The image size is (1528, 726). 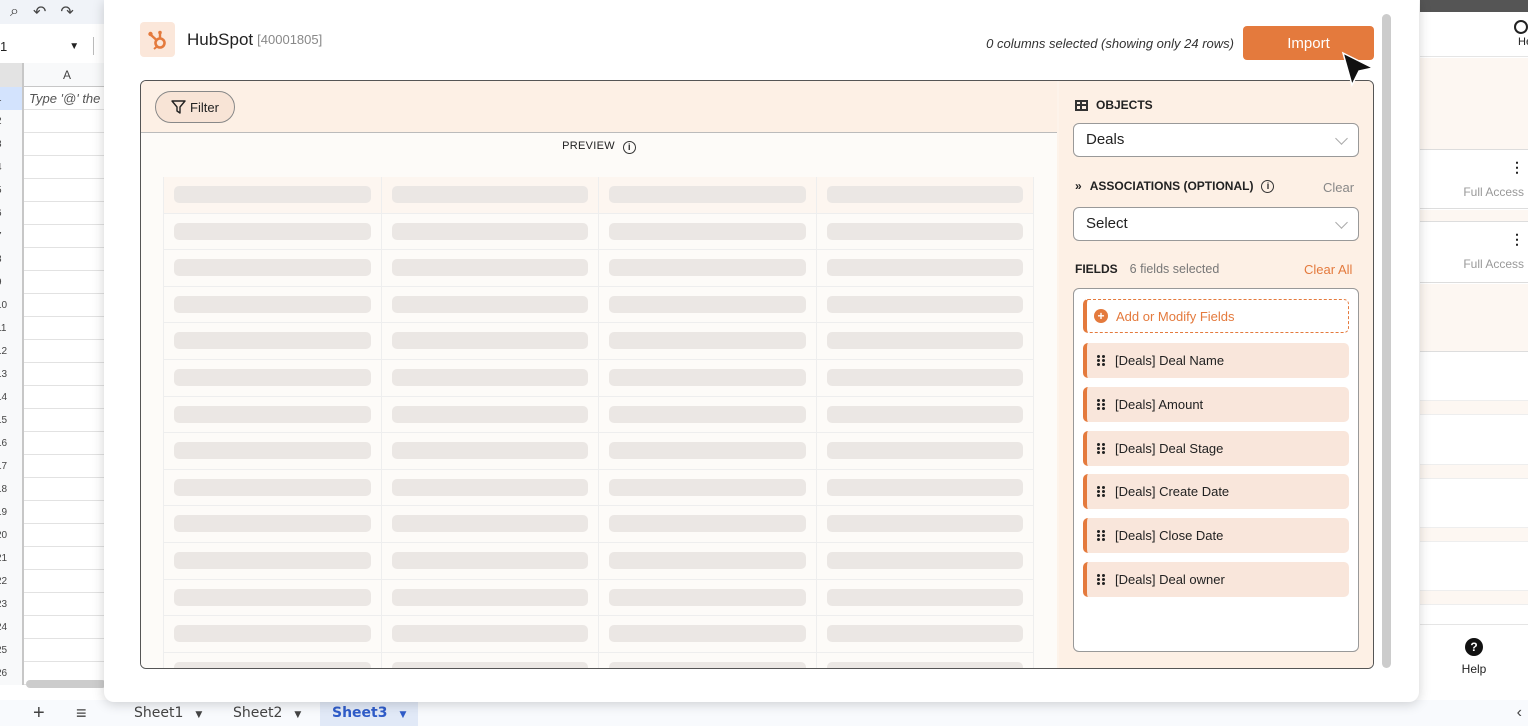 What do you see at coordinates (12, 420) in the screenshot?
I see `row-number: 15` at bounding box center [12, 420].